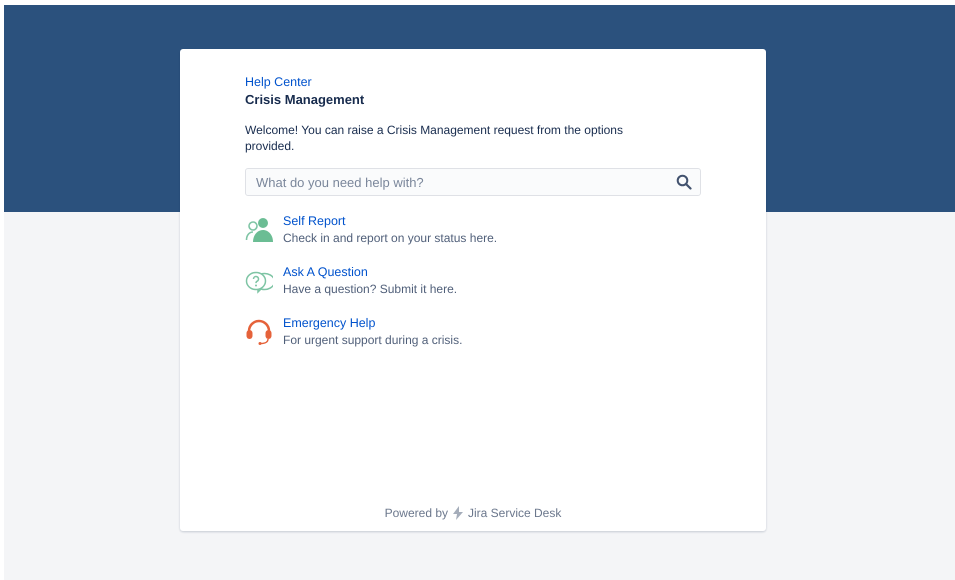  I want to click on request-type-description: Have a question? Submit it here., so click(370, 289).